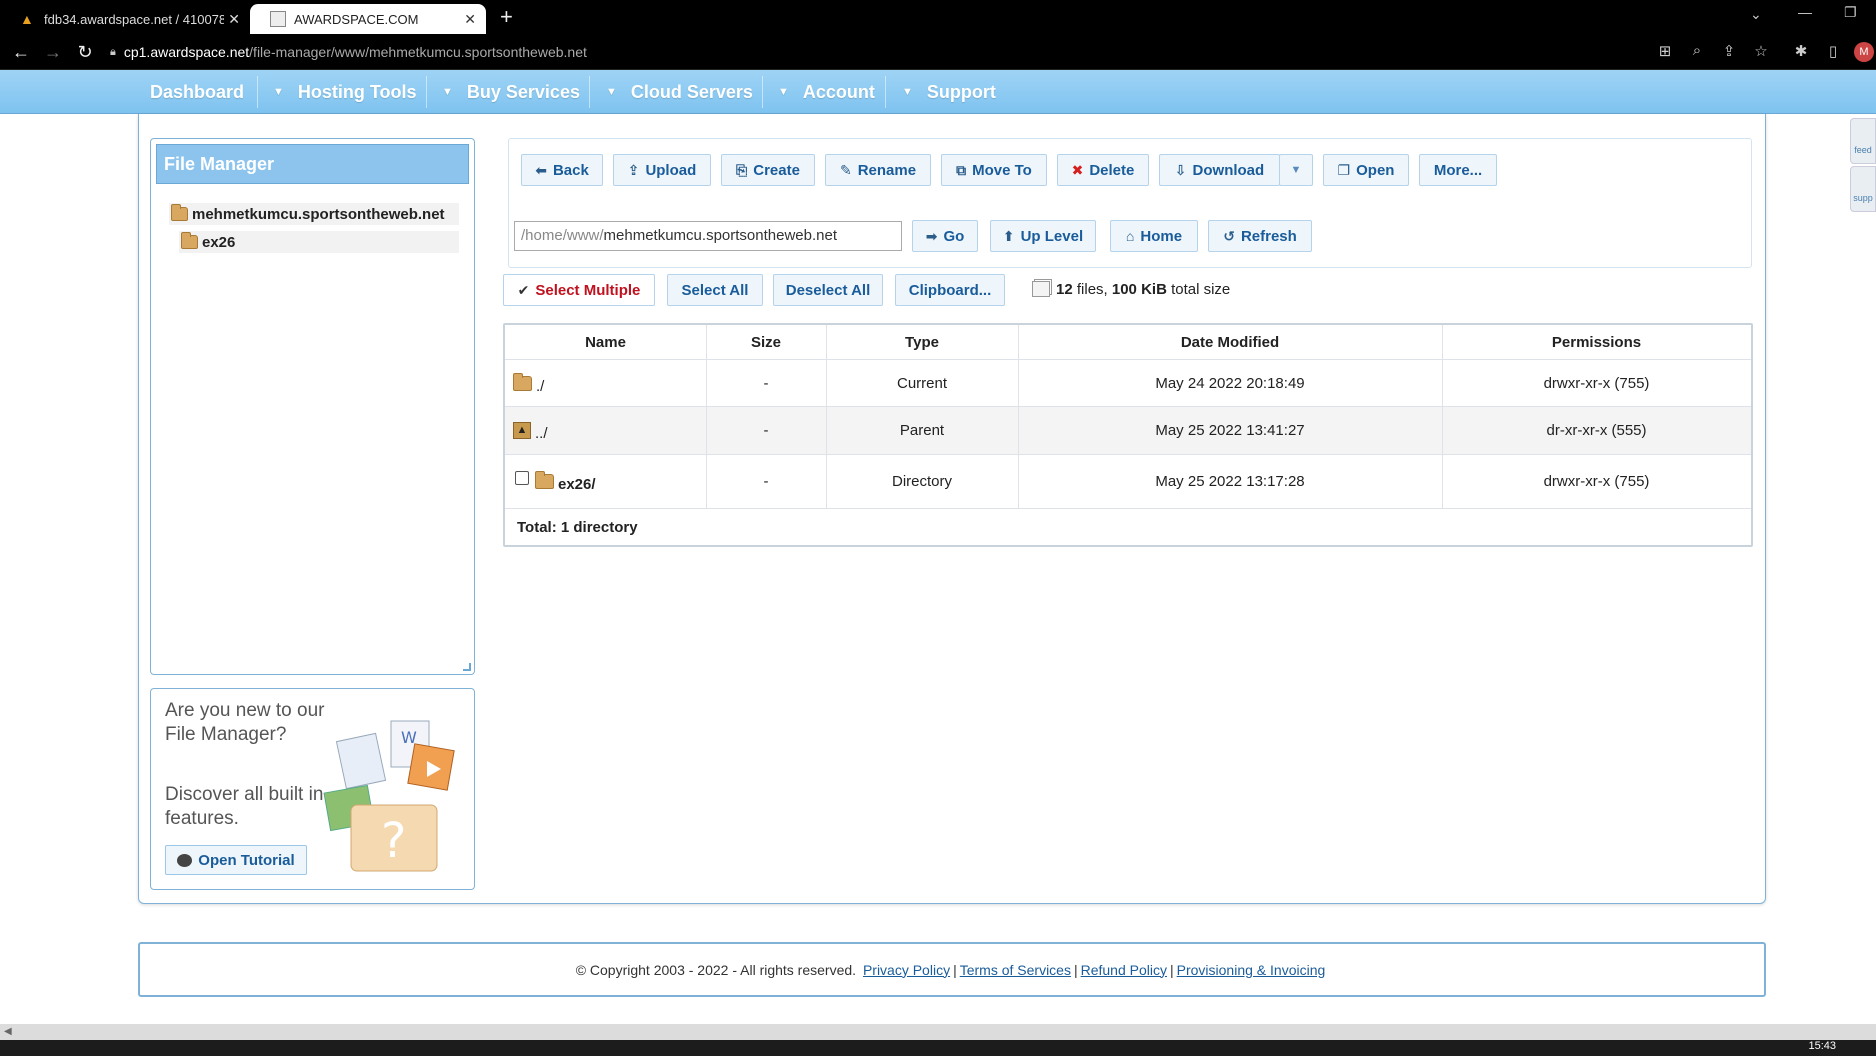 This screenshot has width=1876, height=1056. Describe the element at coordinates (1260, 236) in the screenshot. I see `refresh-button: ↺ Refresh` at that location.